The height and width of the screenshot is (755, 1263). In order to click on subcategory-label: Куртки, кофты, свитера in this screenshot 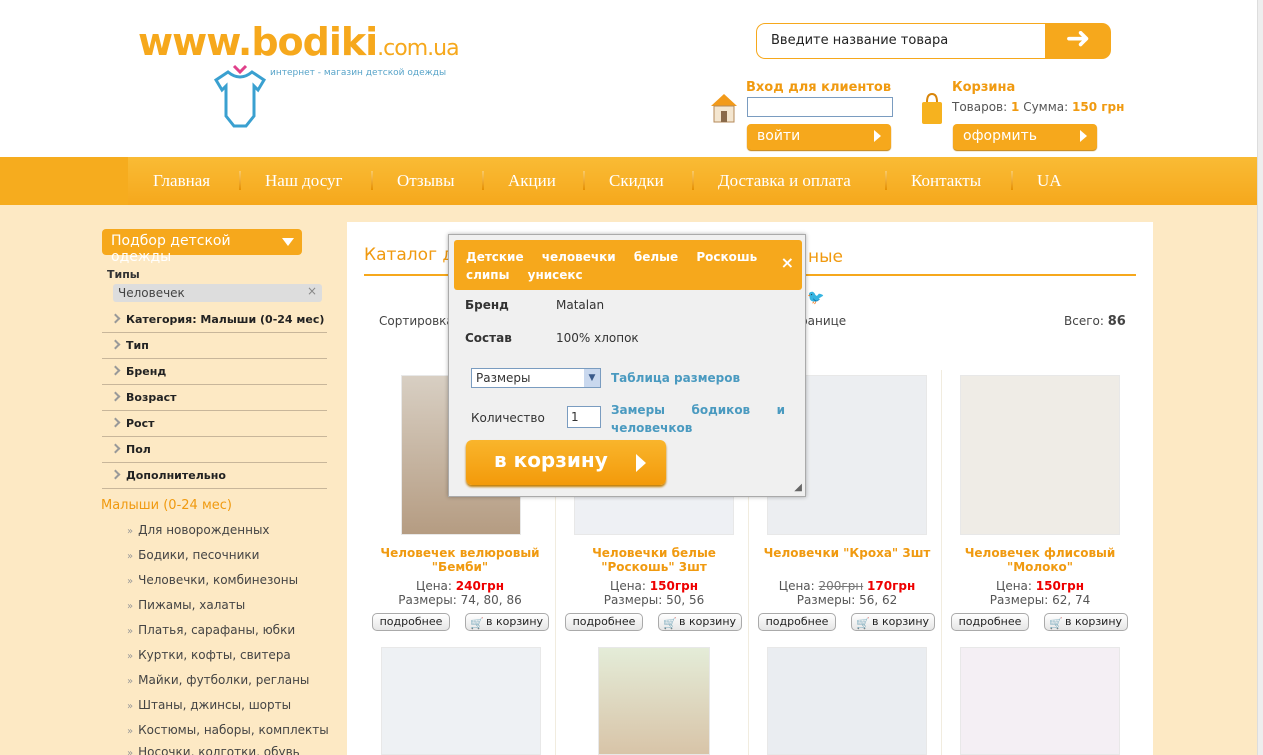, I will do `click(214, 655)`.